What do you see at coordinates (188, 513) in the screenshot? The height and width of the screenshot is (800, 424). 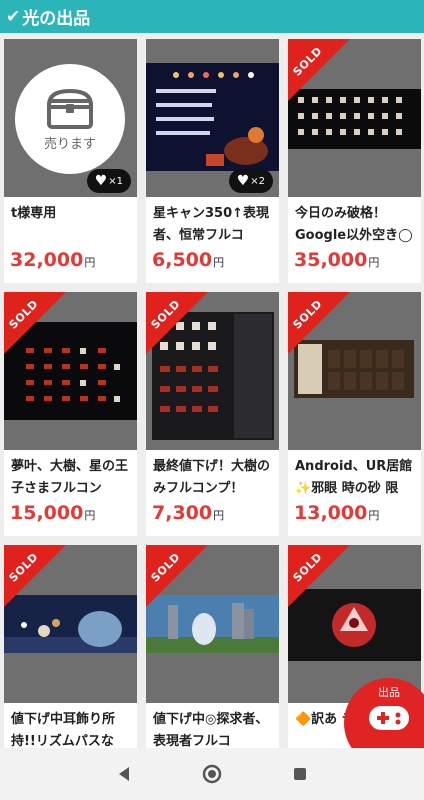 I see `listing-price: 7,300円` at bounding box center [188, 513].